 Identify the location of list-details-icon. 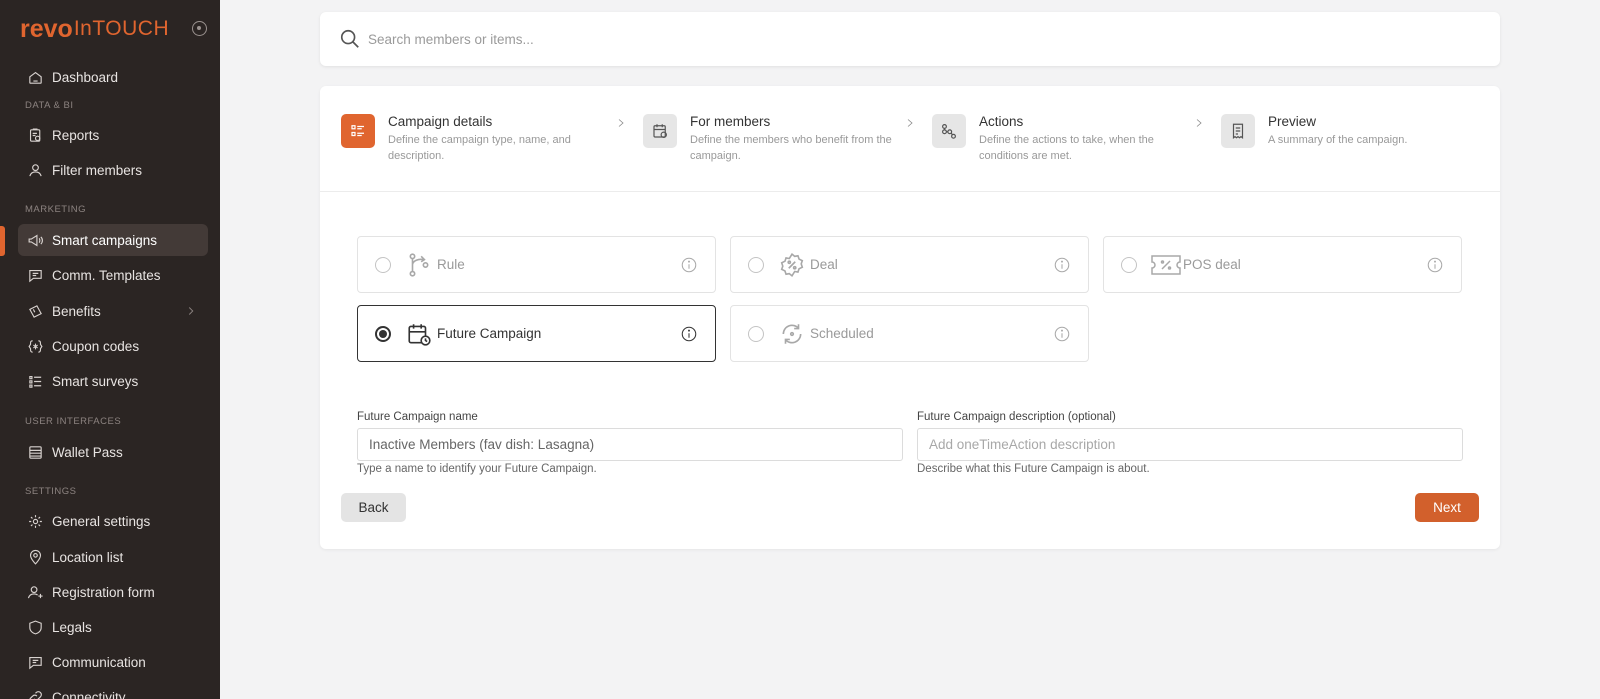
(358, 131).